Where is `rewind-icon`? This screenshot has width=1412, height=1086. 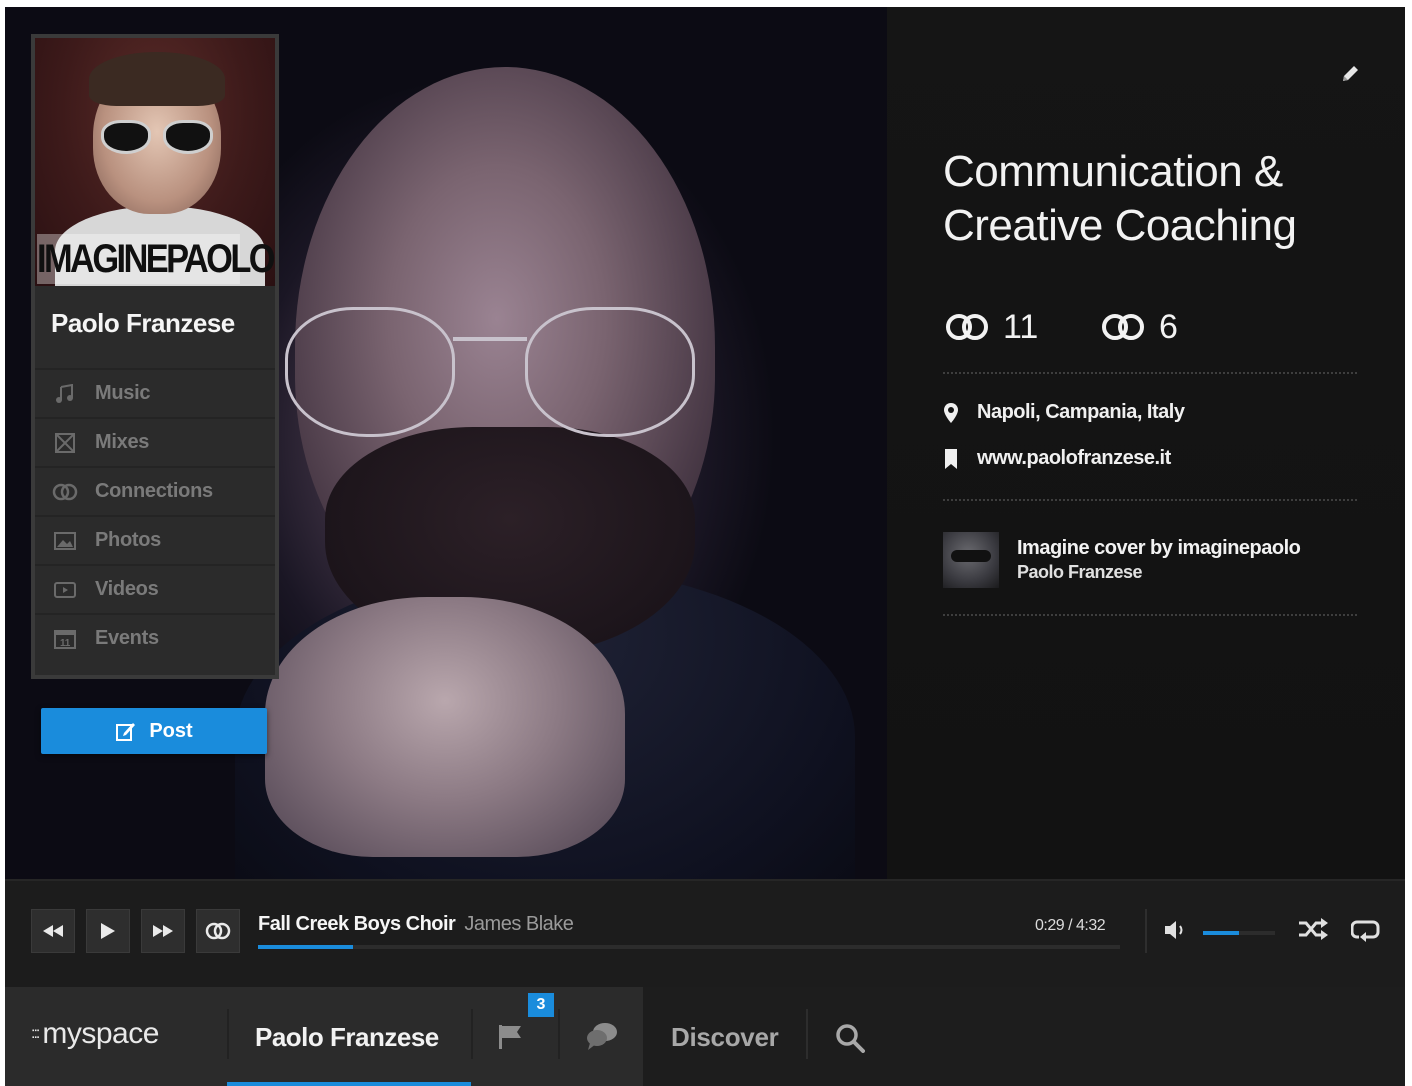 rewind-icon is located at coordinates (53, 931).